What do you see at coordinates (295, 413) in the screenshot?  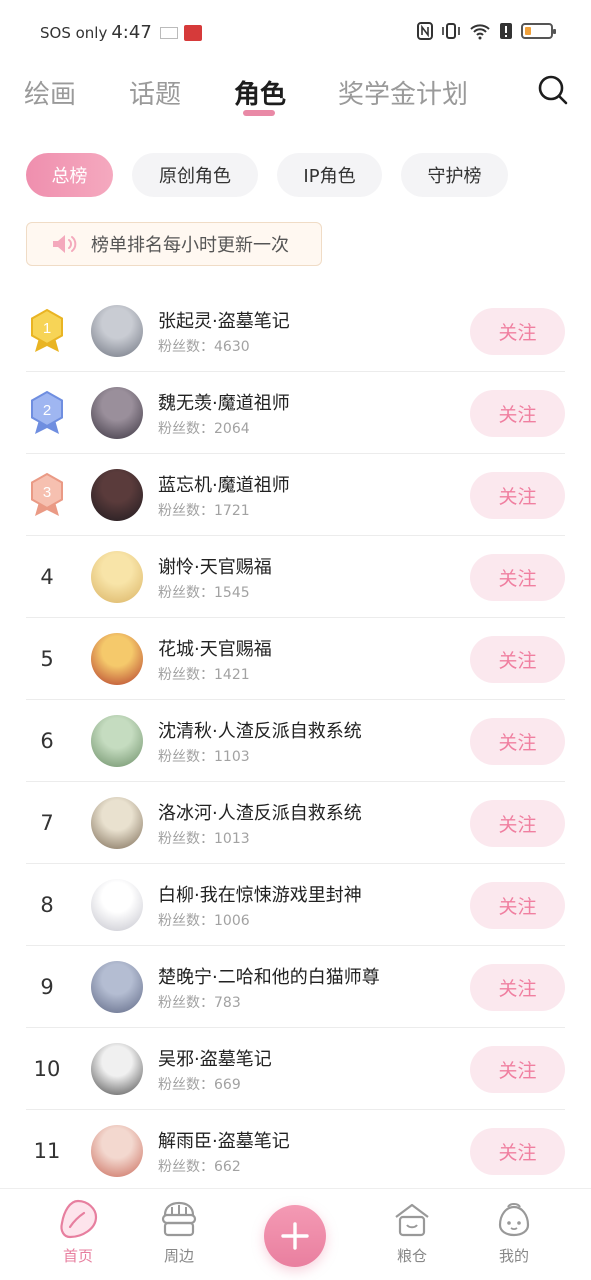 I see `list-item: 2 魏无羡·魔道祖师 粉丝数：2064 关注` at bounding box center [295, 413].